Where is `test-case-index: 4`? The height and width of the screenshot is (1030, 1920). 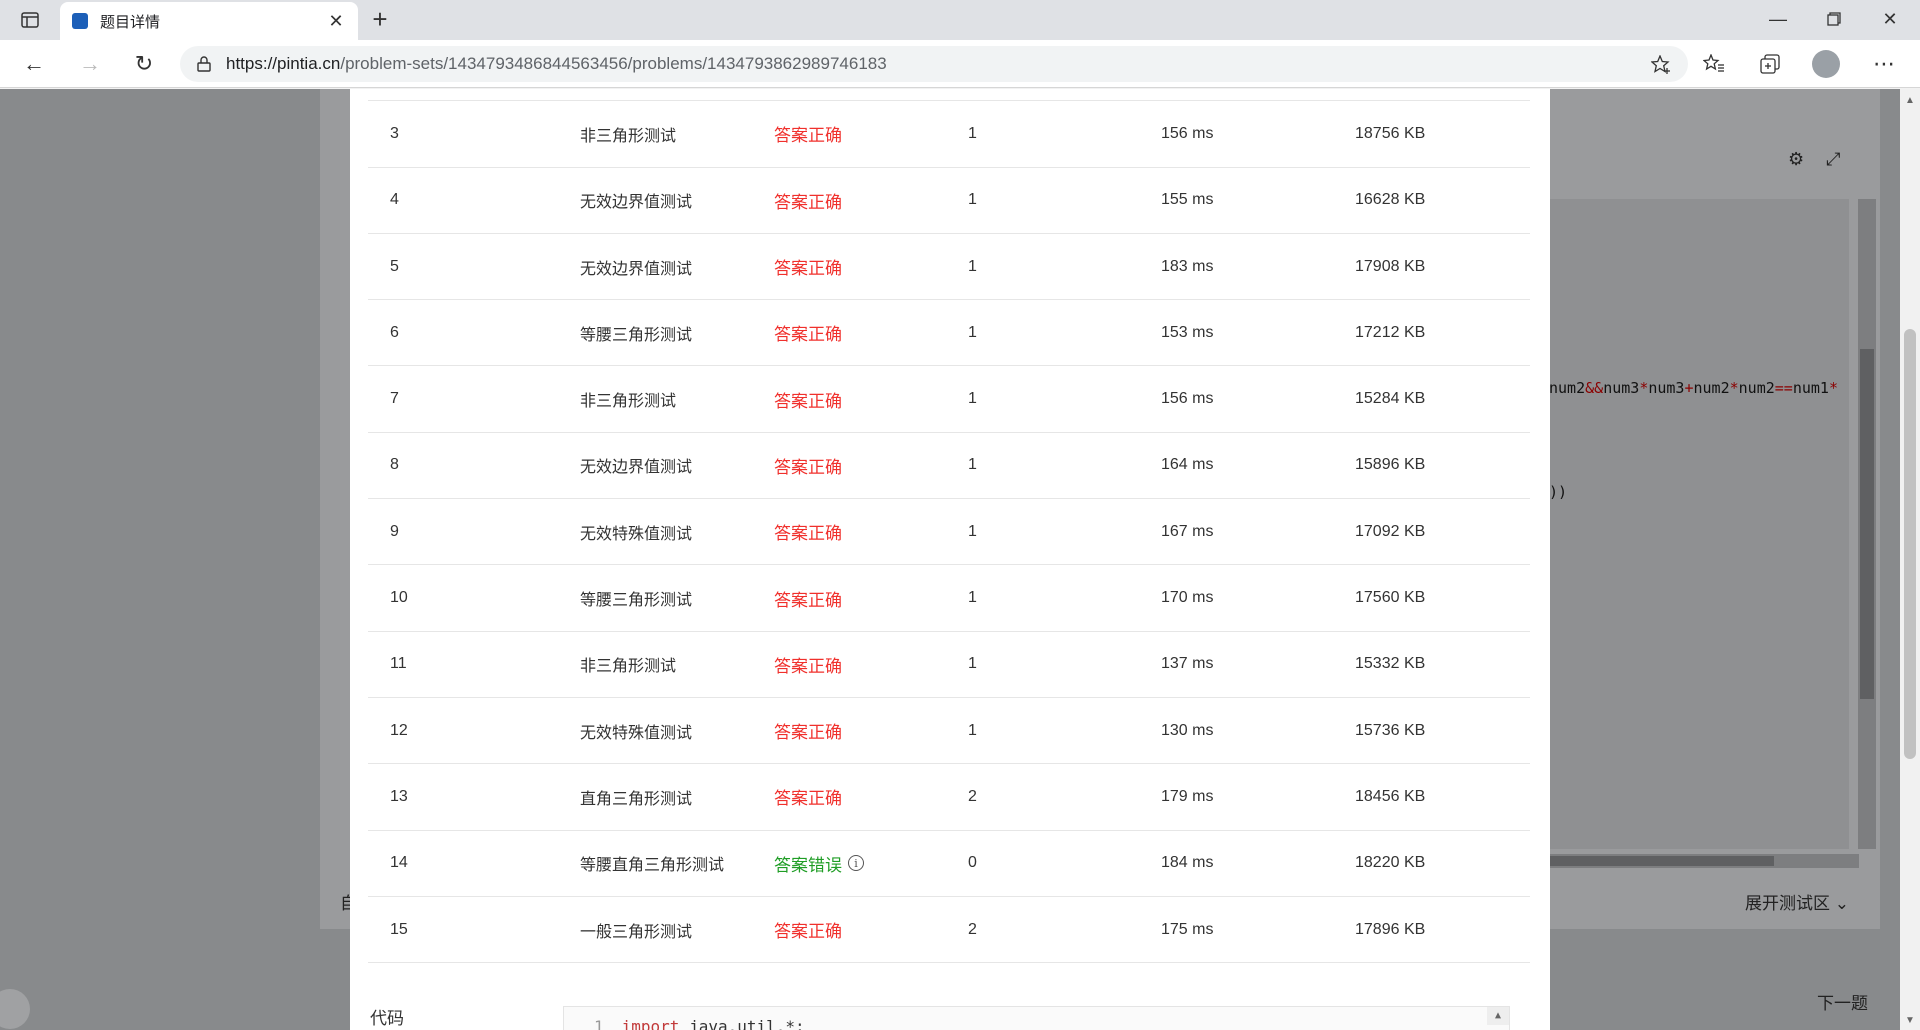
test-case-index: 4 is located at coordinates (394, 200).